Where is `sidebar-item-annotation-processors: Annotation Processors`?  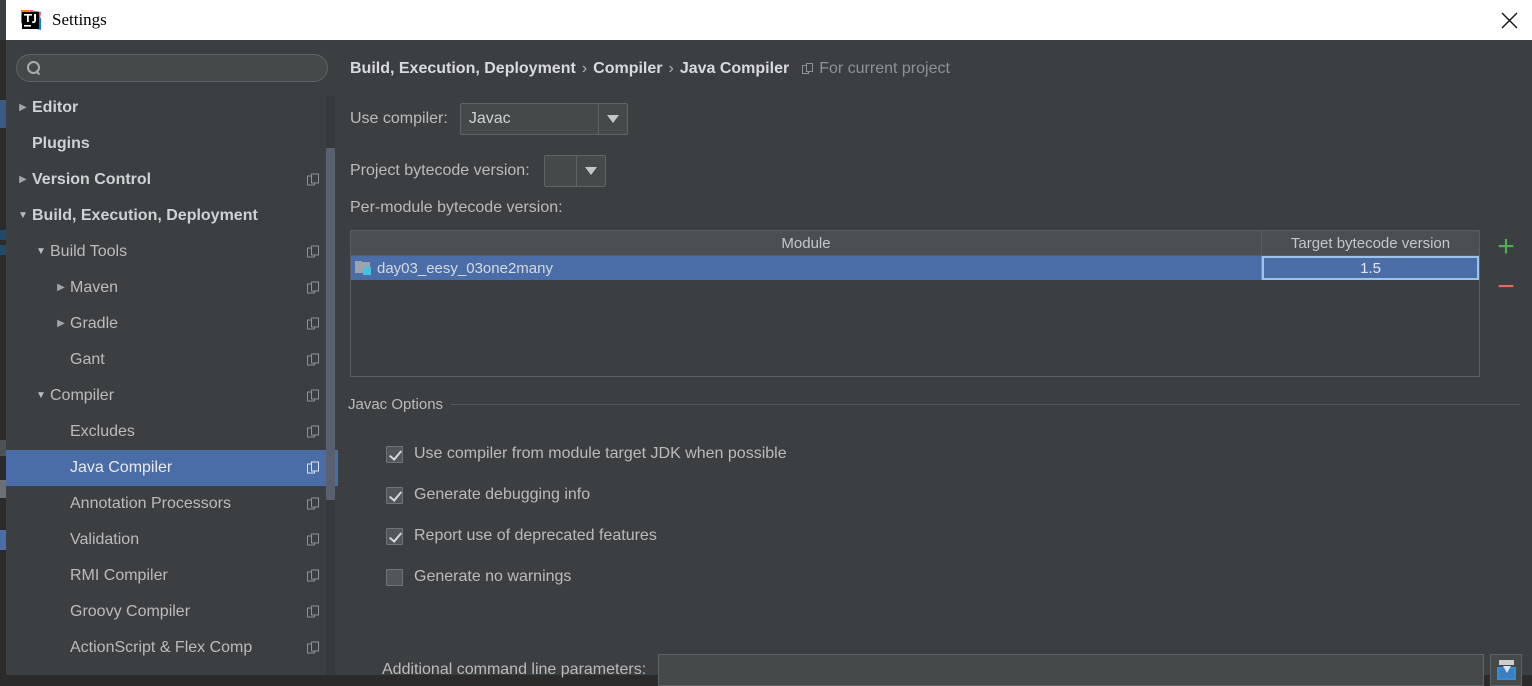 sidebar-item-annotation-processors: Annotation Processors is located at coordinates (172, 504).